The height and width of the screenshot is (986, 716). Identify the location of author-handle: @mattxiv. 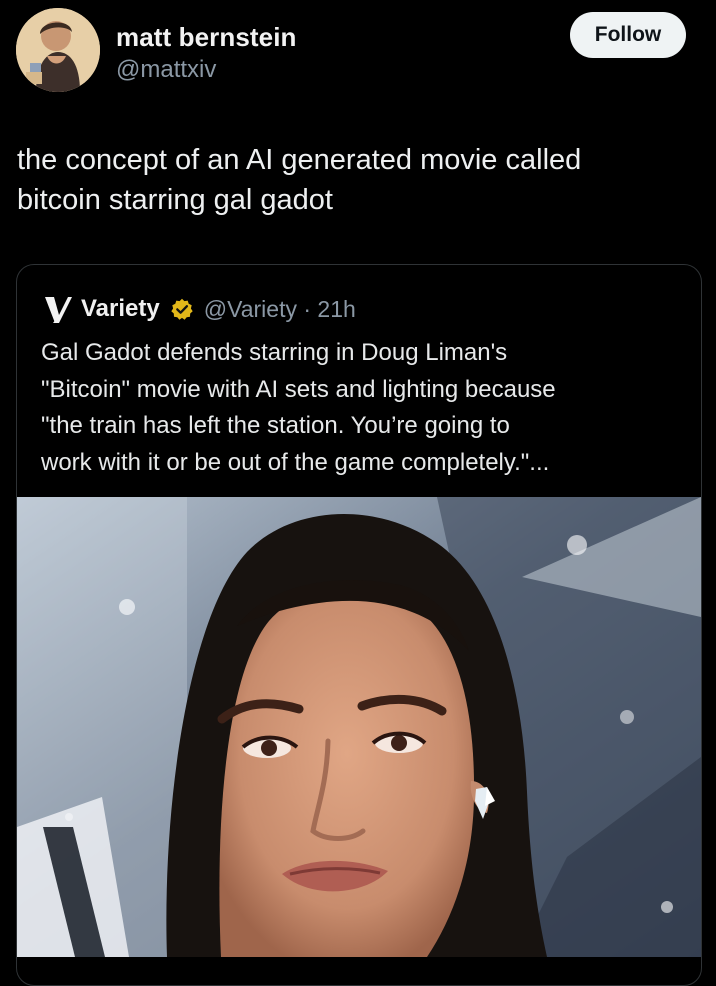
(166, 70).